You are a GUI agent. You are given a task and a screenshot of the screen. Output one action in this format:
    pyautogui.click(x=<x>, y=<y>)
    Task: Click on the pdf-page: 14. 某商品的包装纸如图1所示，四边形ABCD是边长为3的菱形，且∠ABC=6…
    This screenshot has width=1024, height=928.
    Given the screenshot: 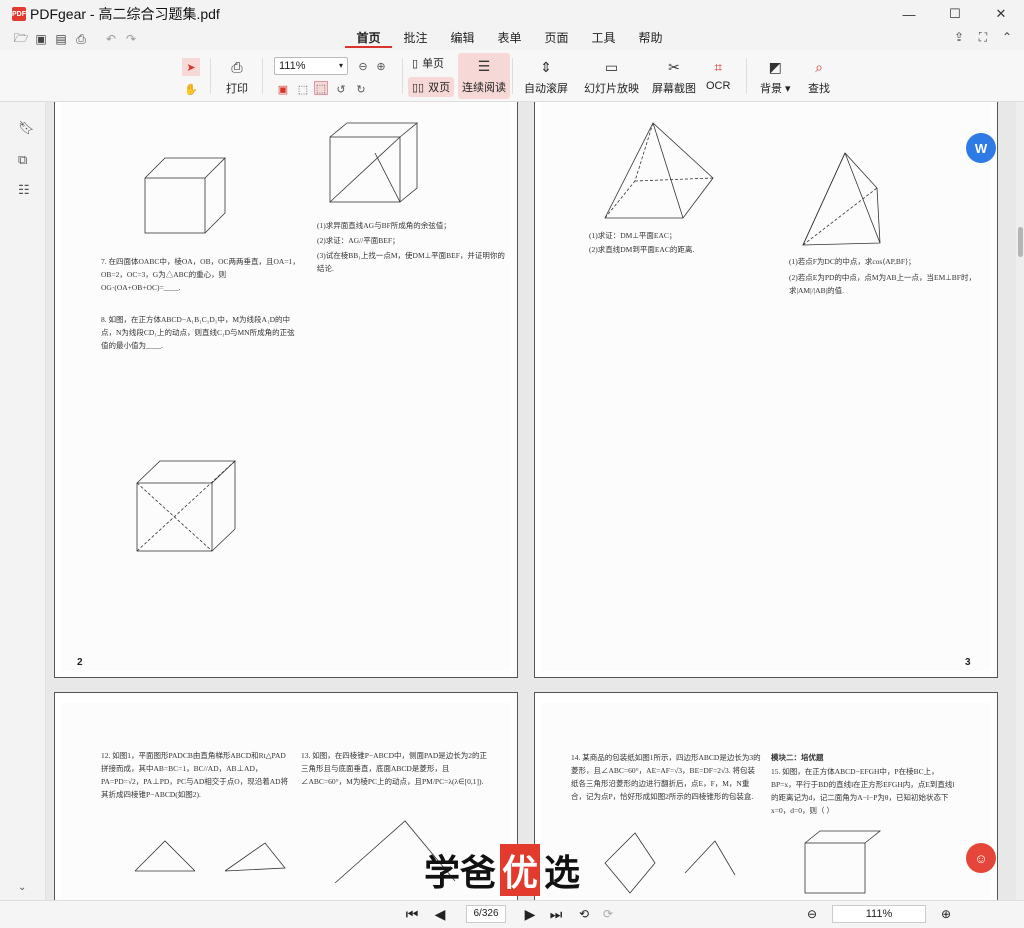 What is the action you would take?
    pyautogui.click(x=766, y=796)
    